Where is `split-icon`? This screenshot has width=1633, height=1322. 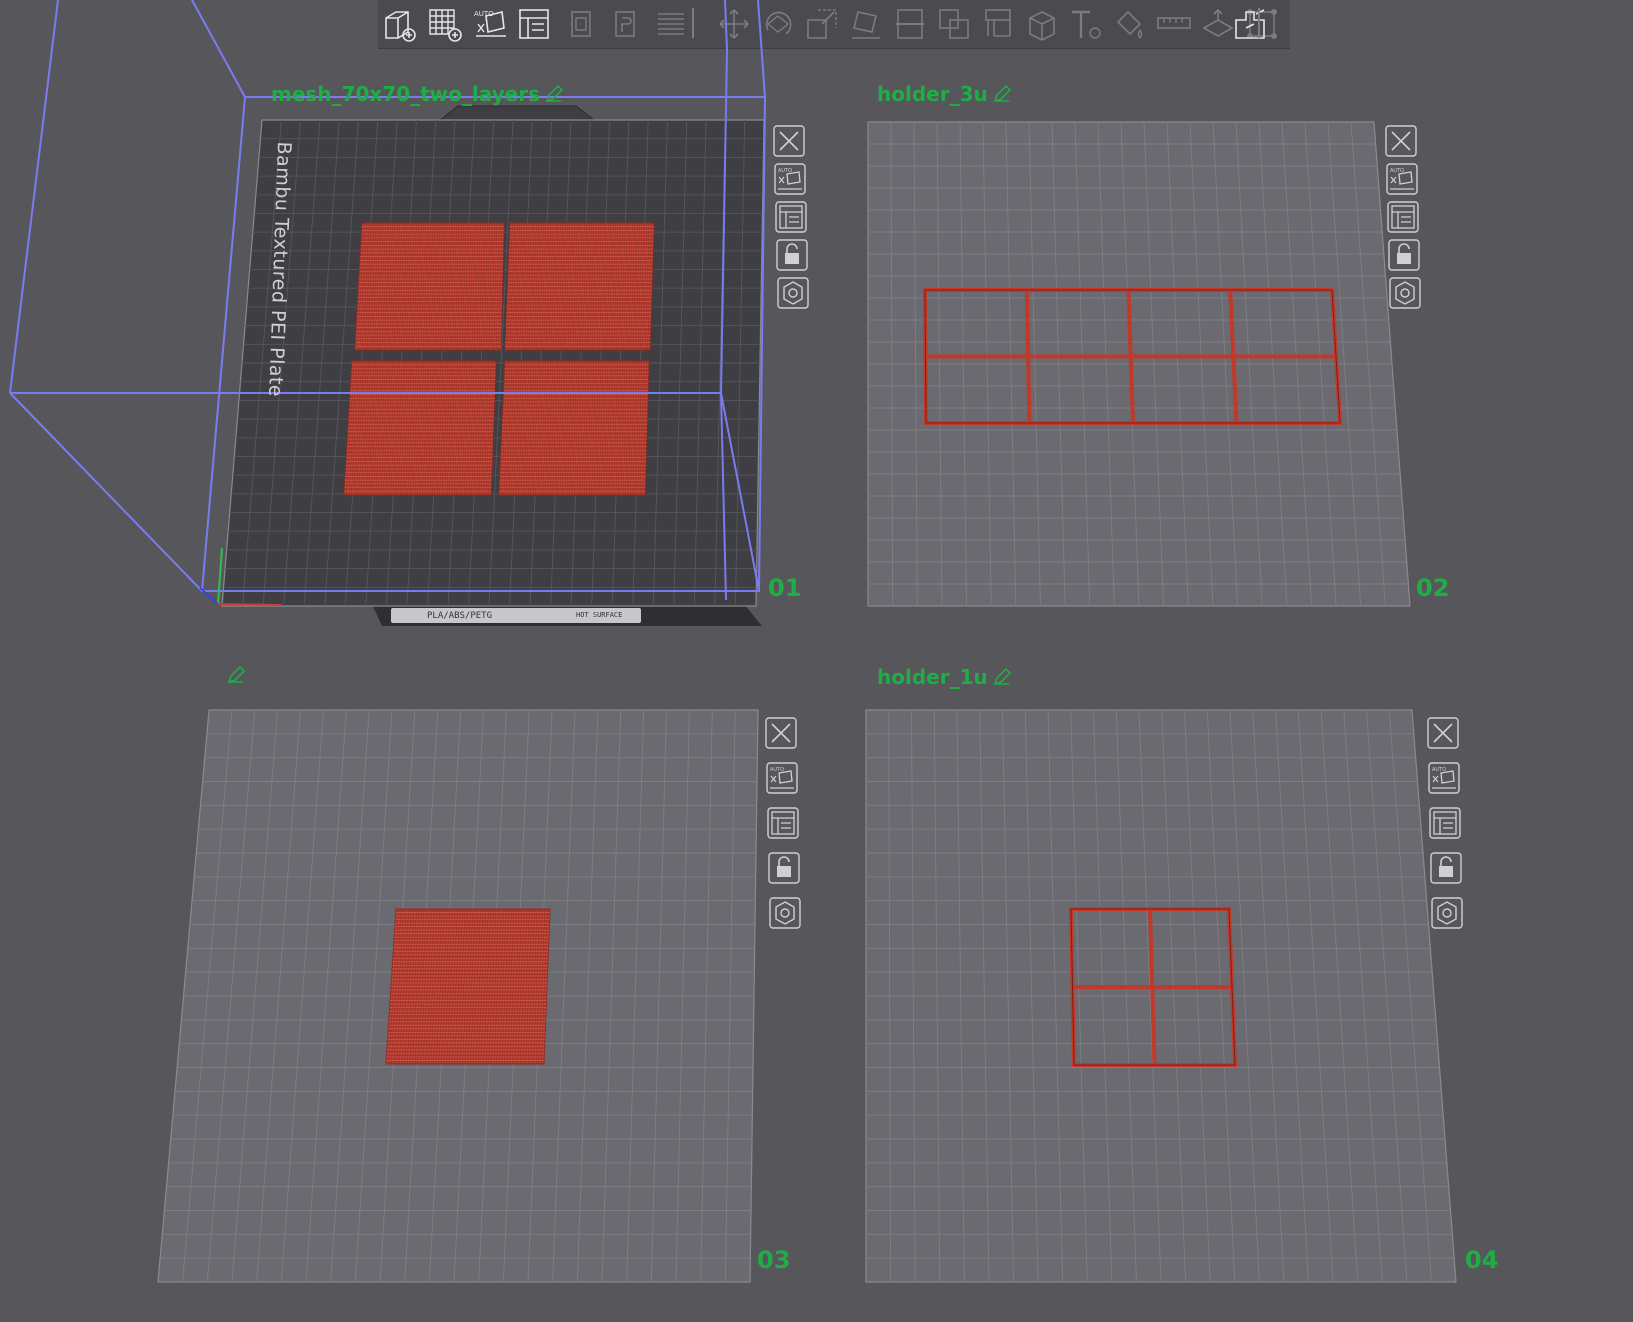 split-icon is located at coordinates (1250, 24).